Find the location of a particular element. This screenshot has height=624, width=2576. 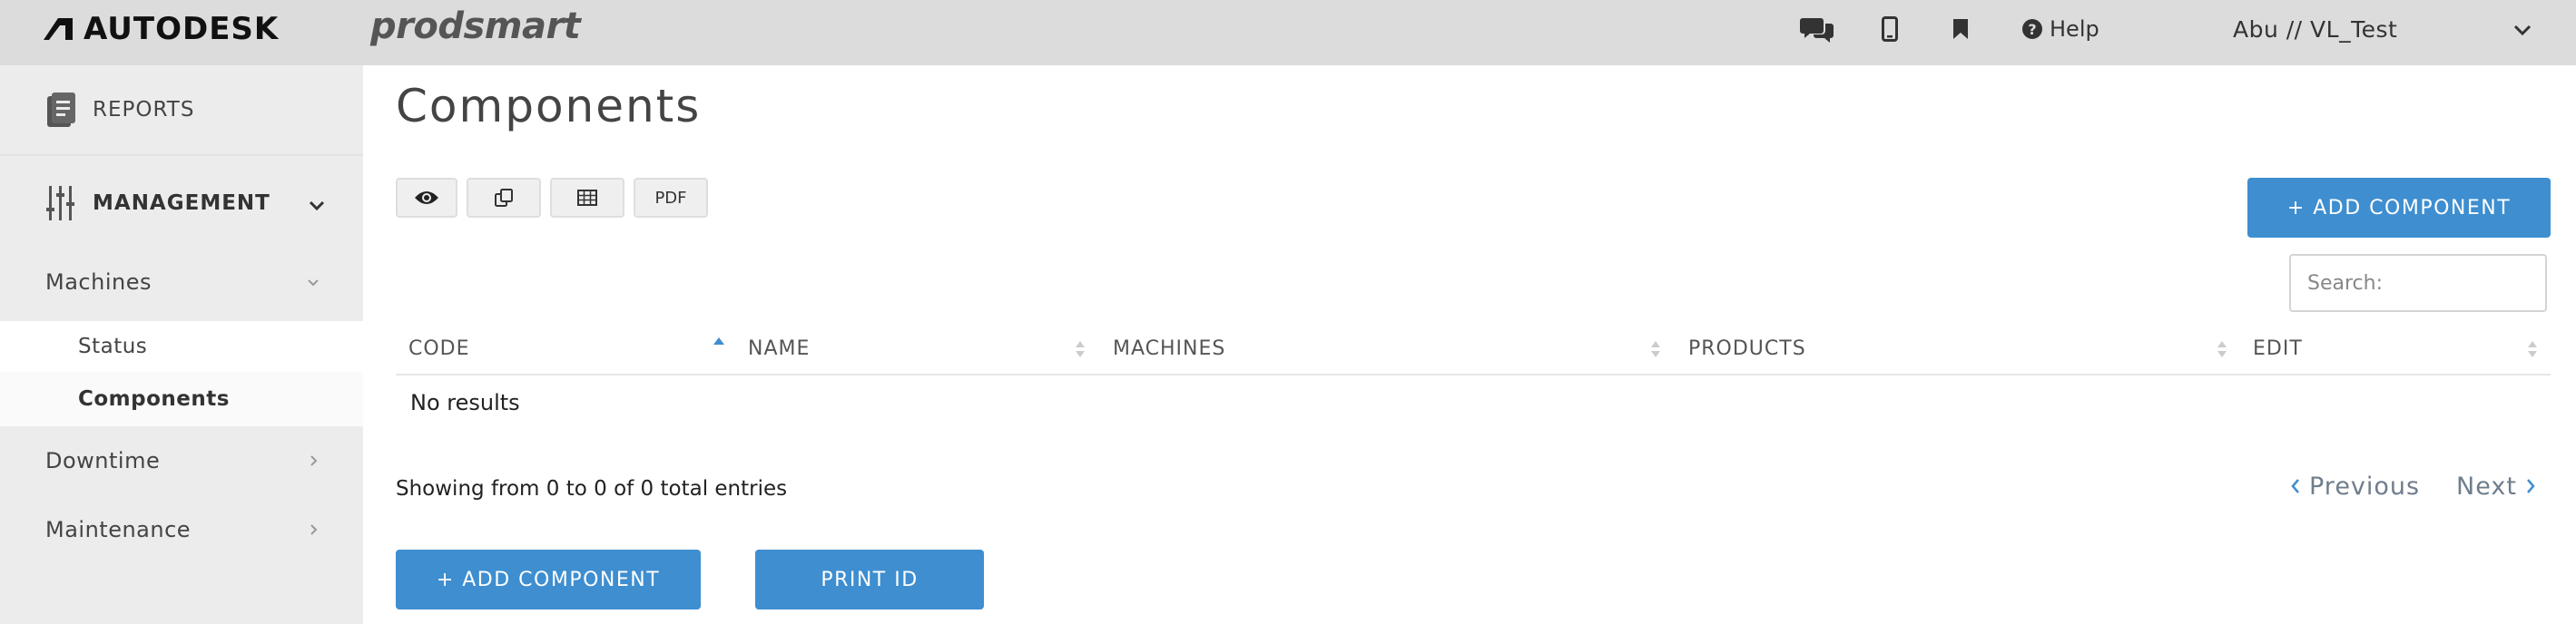

sidebar-item-label: Maintenance is located at coordinates (118, 529).